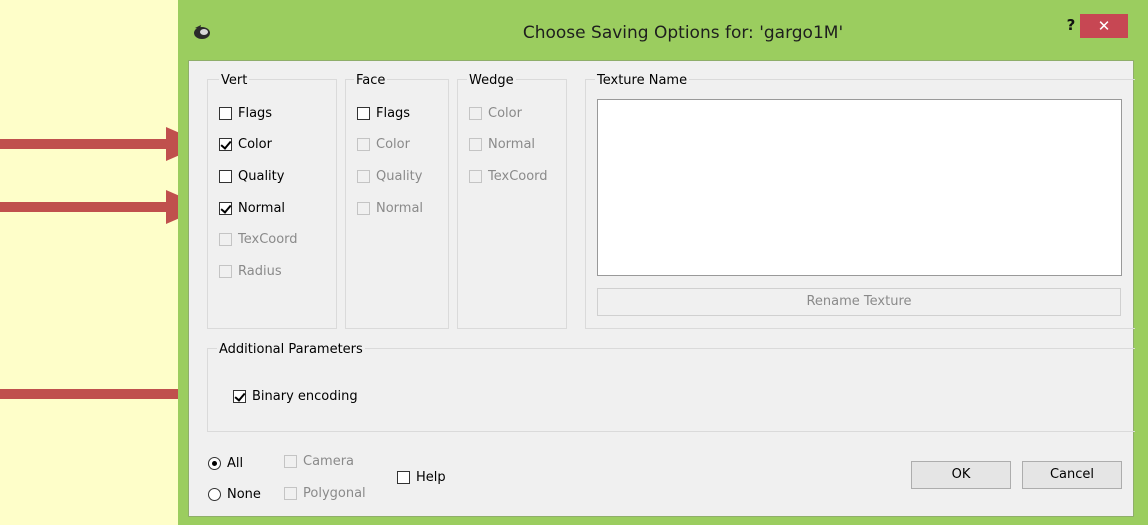 This screenshot has height=525, width=1148. I want to click on vert-group-label: Vert, so click(234, 80).